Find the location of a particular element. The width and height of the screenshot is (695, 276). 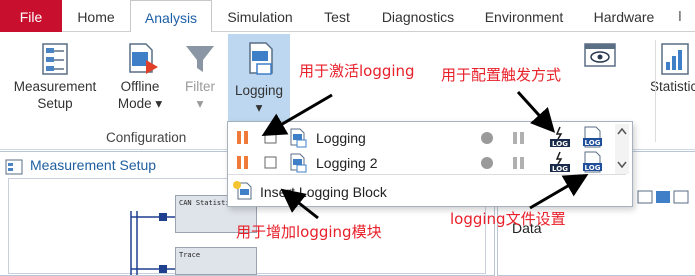

logging-label: Logging is located at coordinates (259, 90).